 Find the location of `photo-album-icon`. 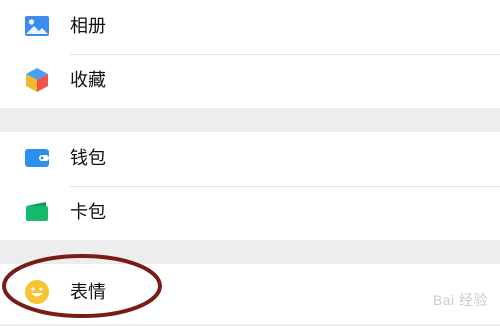

photo-album-icon is located at coordinates (37, 26).